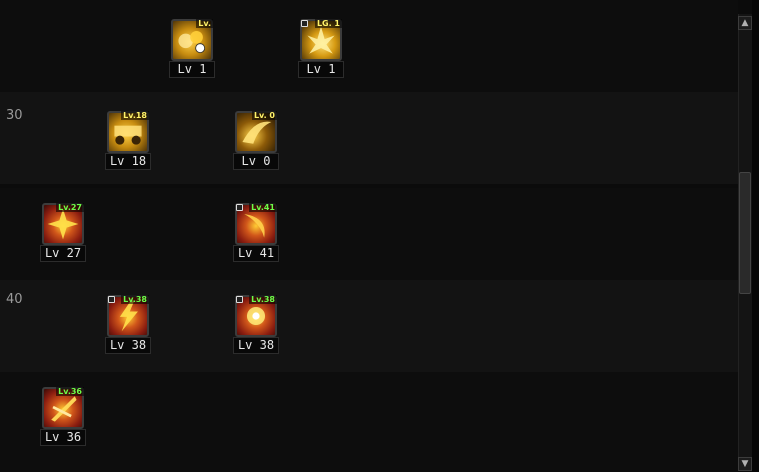 Image resolution: width=759 pixels, height=472 pixels. I want to click on skill-level-badge: Lv.41, so click(263, 207).